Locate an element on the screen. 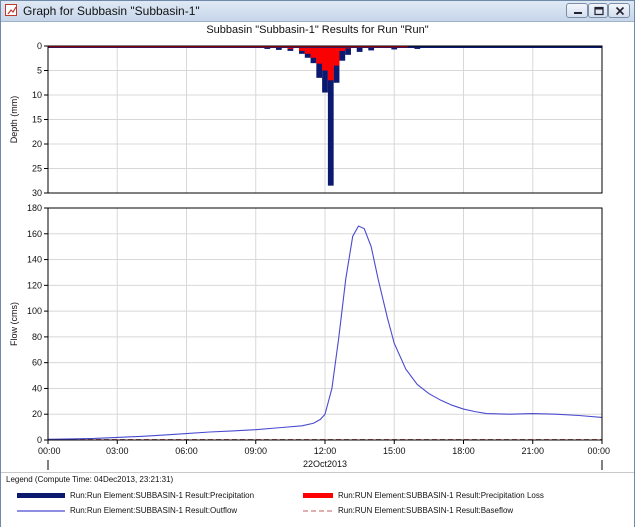 This screenshot has width=635, height=527. legend-swatch-outflow is located at coordinates (41, 511).